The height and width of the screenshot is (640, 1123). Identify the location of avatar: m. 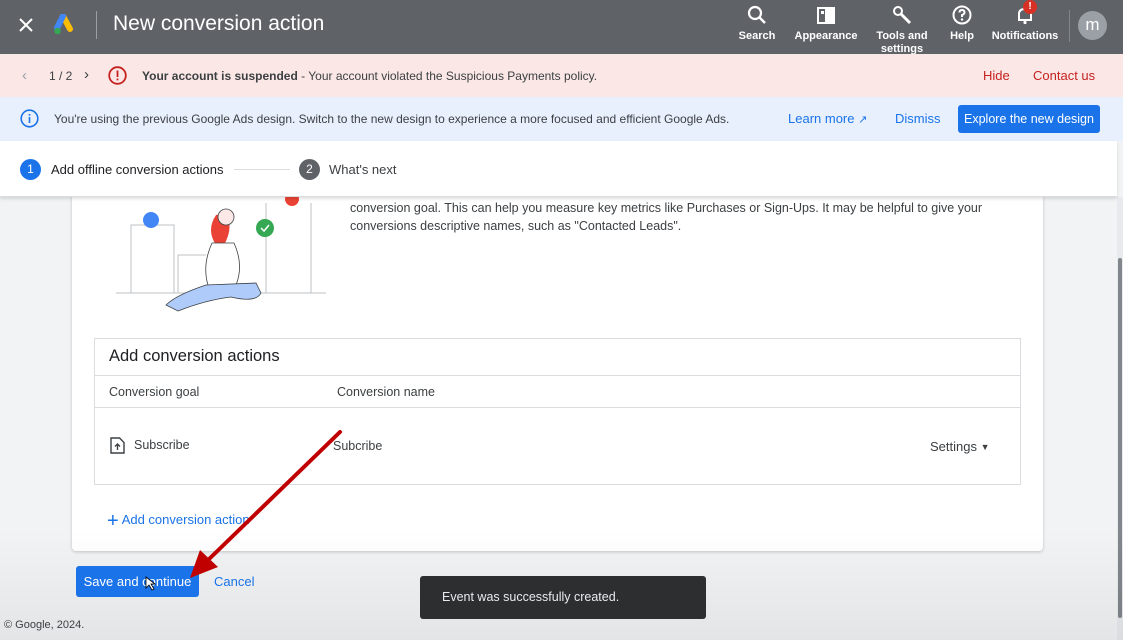
(1092, 25).